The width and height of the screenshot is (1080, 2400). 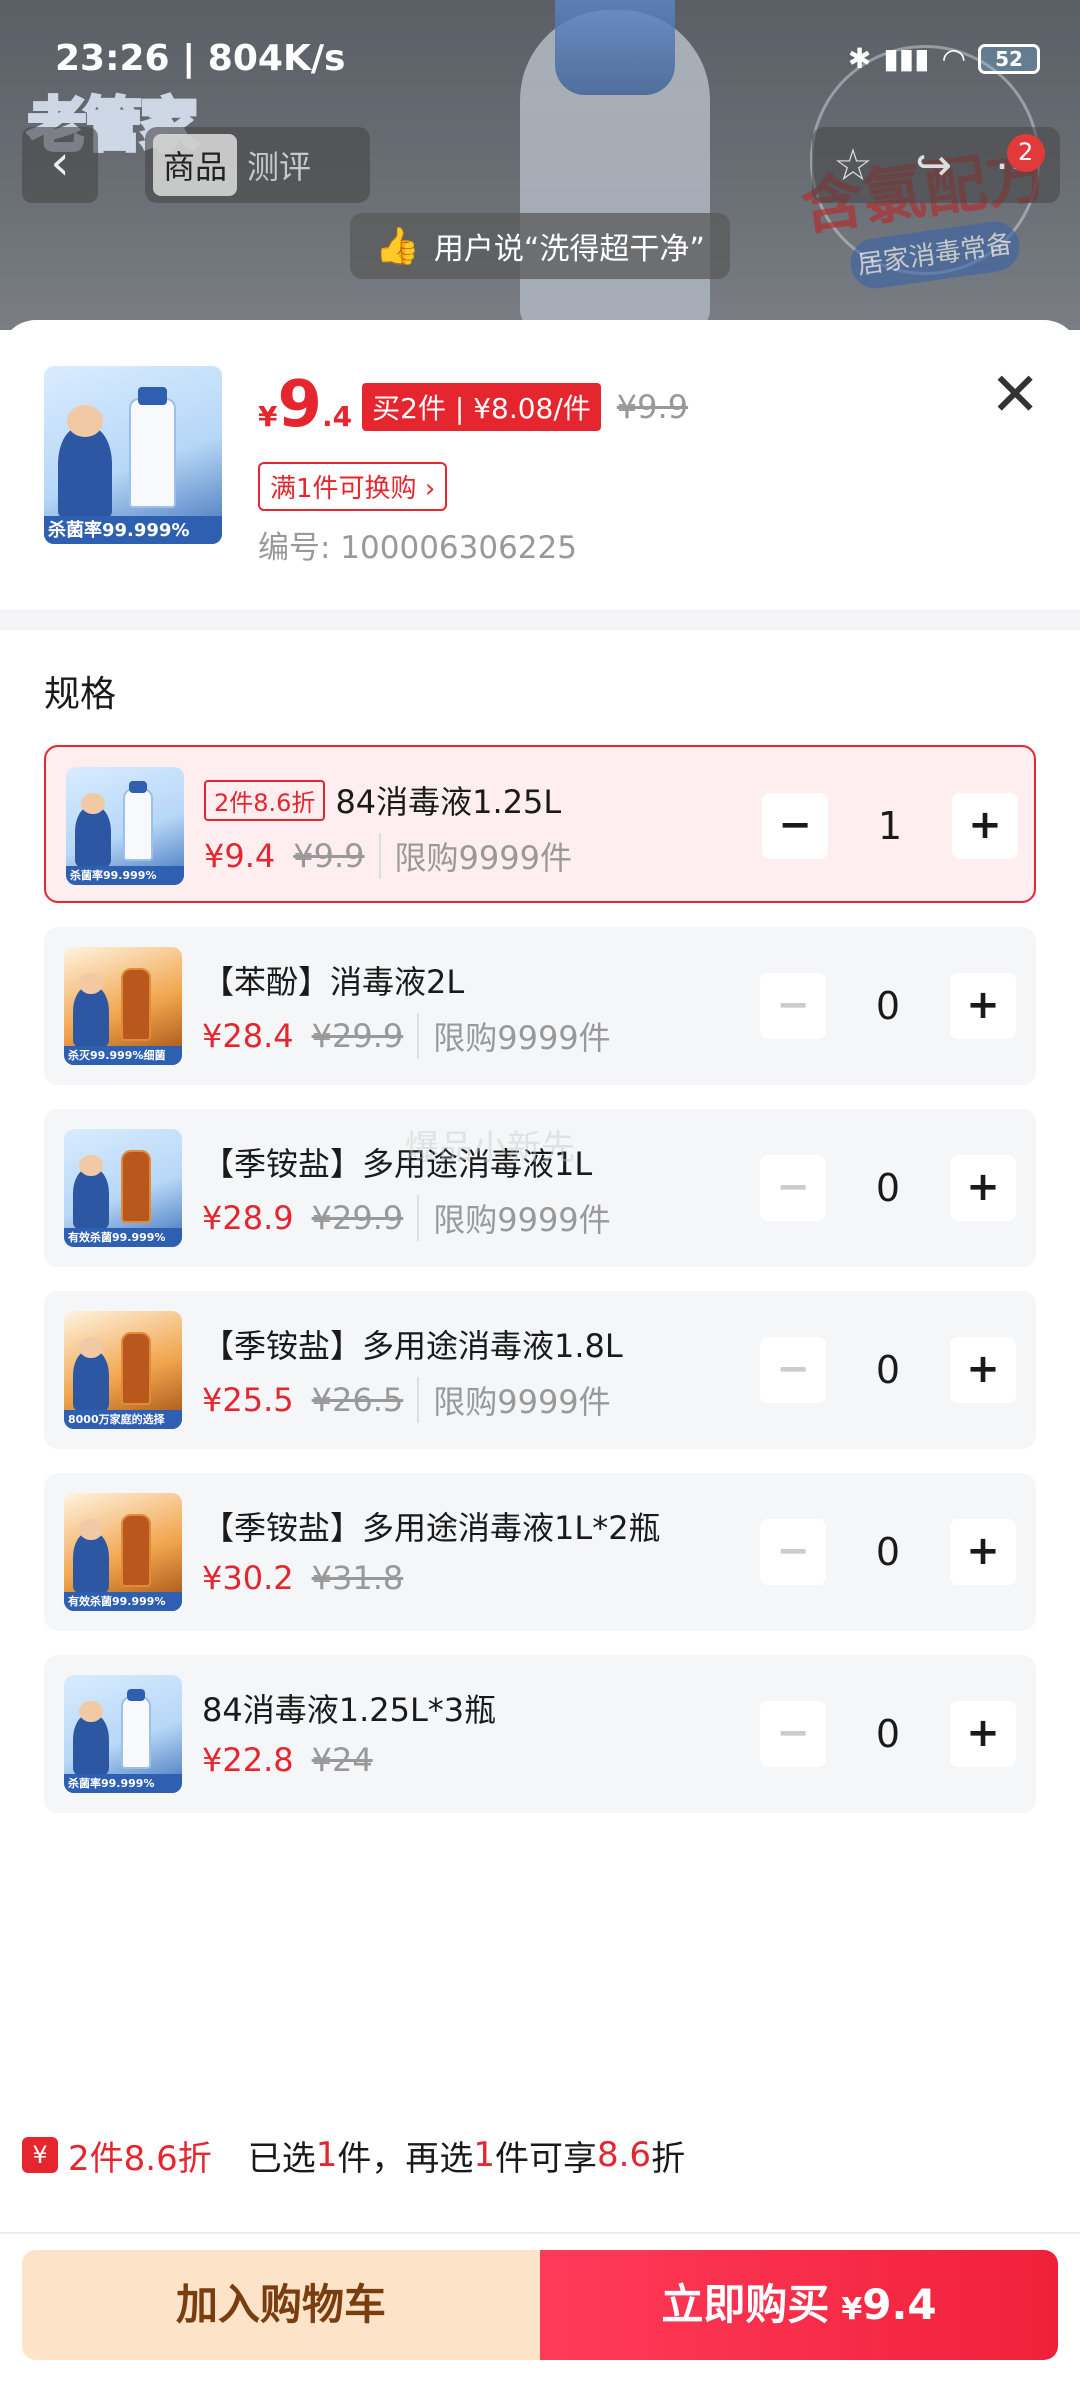 What do you see at coordinates (745, 2304) in the screenshot?
I see `buy-now-label: 立即购买` at bounding box center [745, 2304].